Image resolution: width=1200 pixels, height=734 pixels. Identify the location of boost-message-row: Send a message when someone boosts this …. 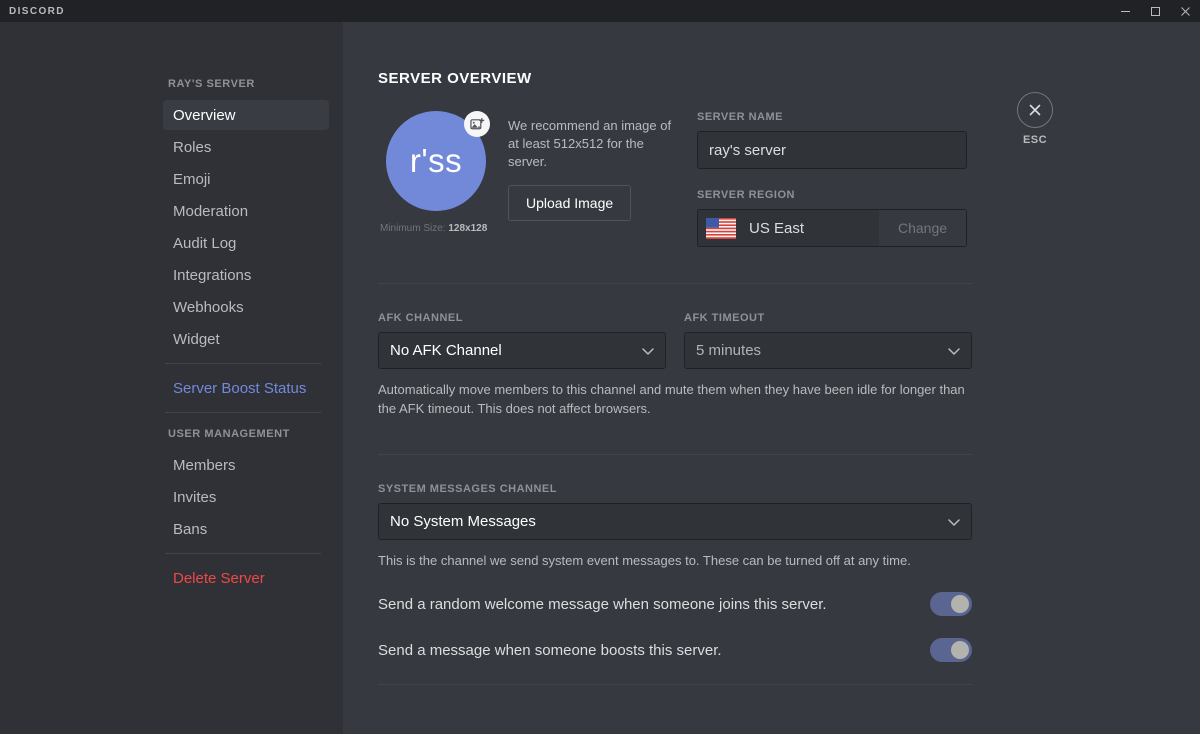
(675, 650).